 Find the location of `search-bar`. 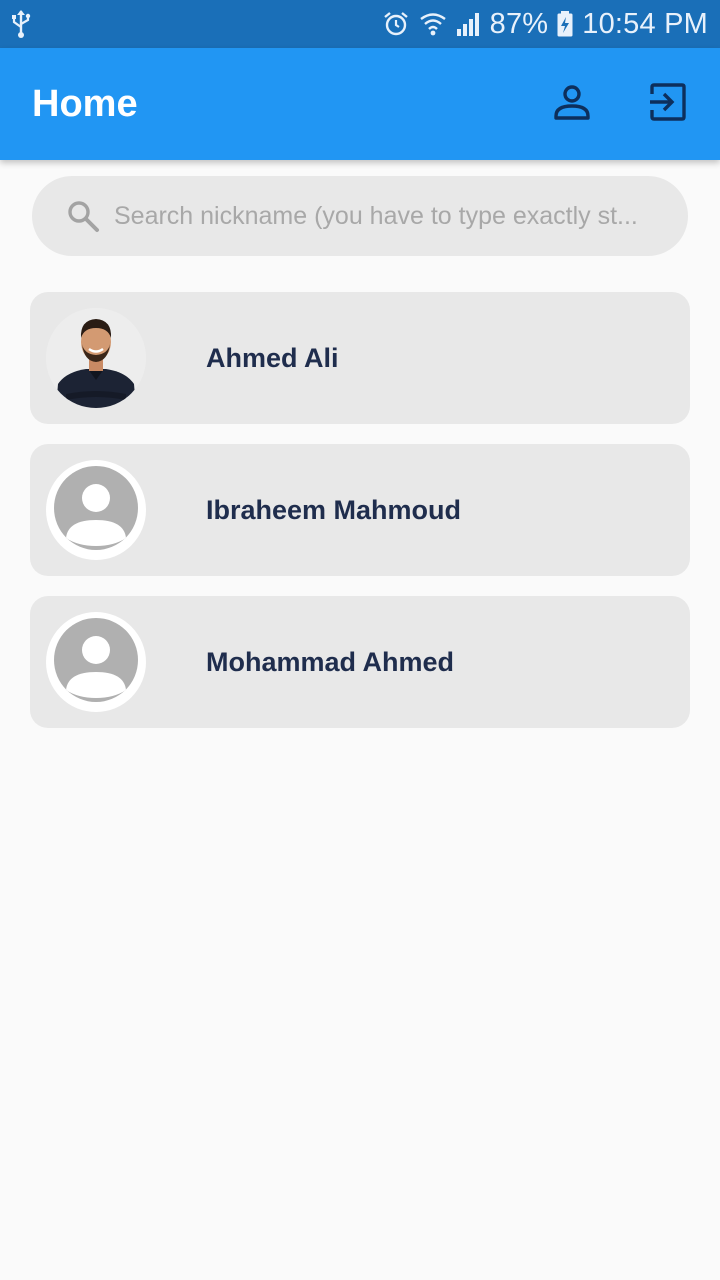

search-bar is located at coordinates (360, 216).